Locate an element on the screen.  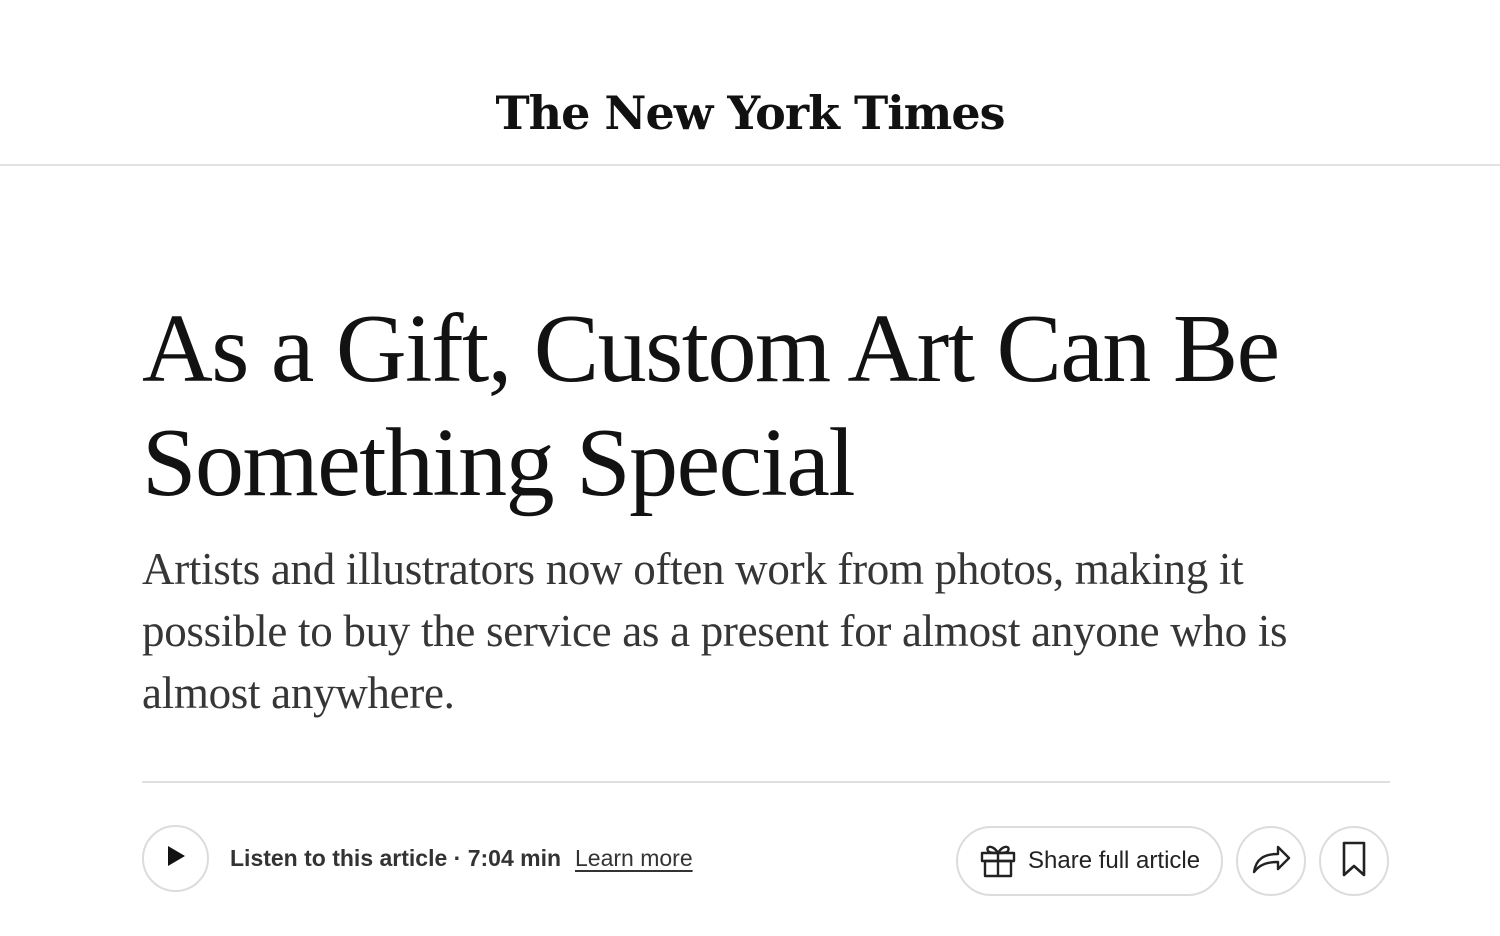
share-arrow-icon is located at coordinates (1271, 861).